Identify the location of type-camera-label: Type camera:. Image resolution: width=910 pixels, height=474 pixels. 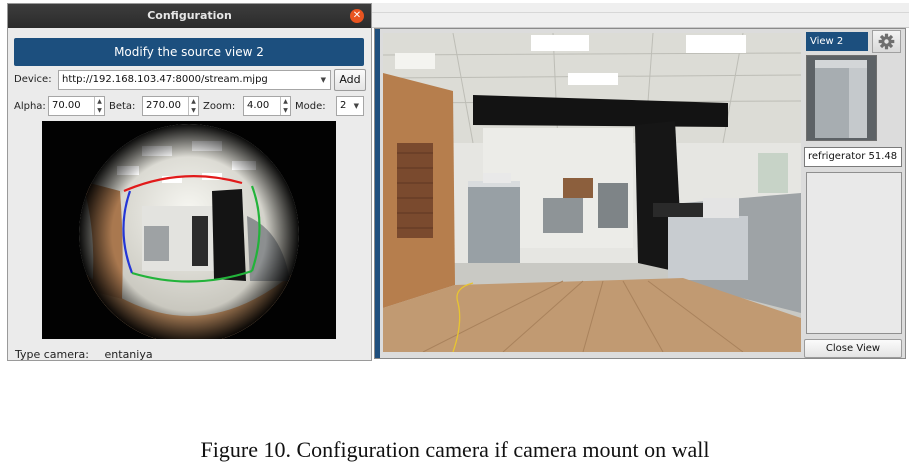
(52, 354).